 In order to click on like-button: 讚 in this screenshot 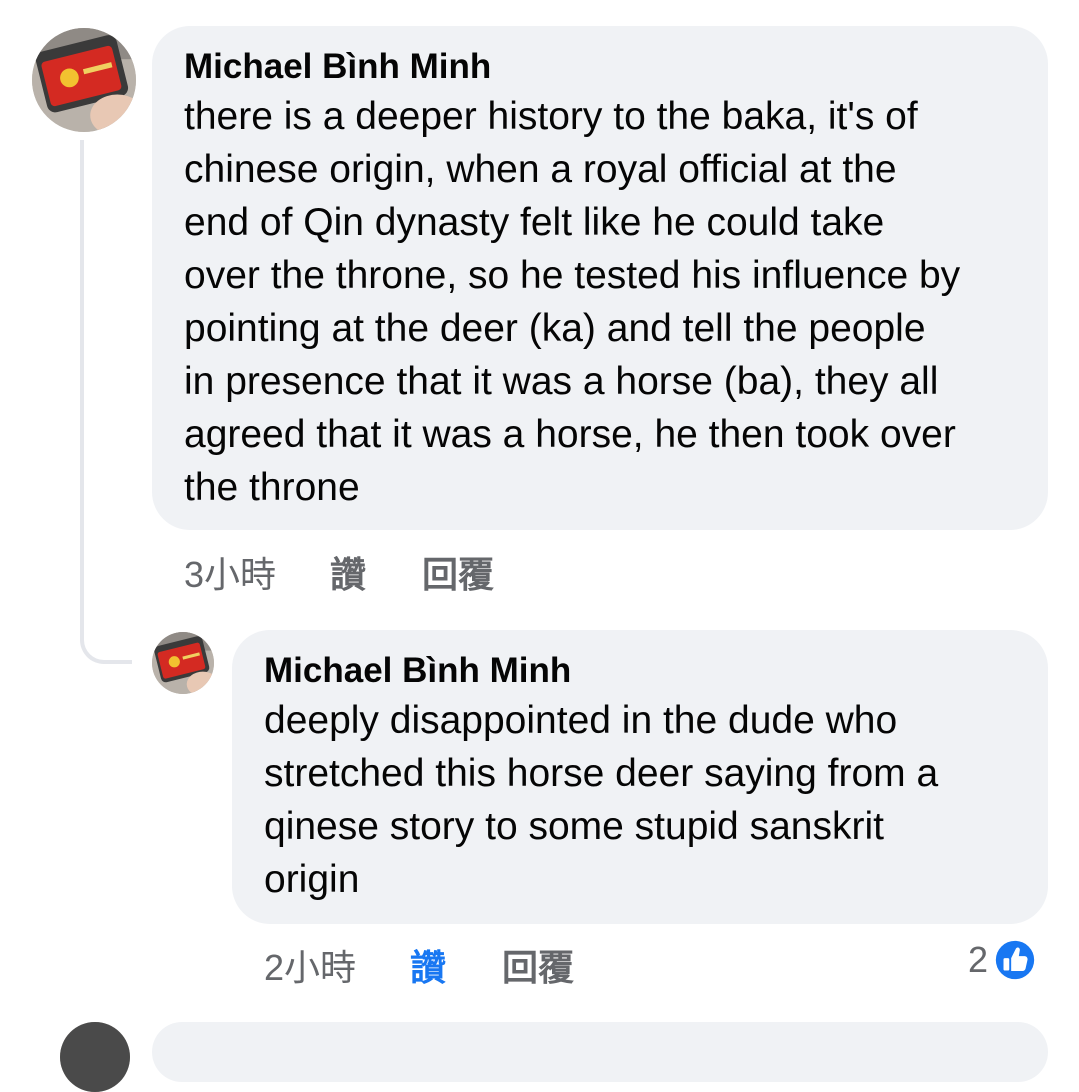, I will do `click(348, 575)`.